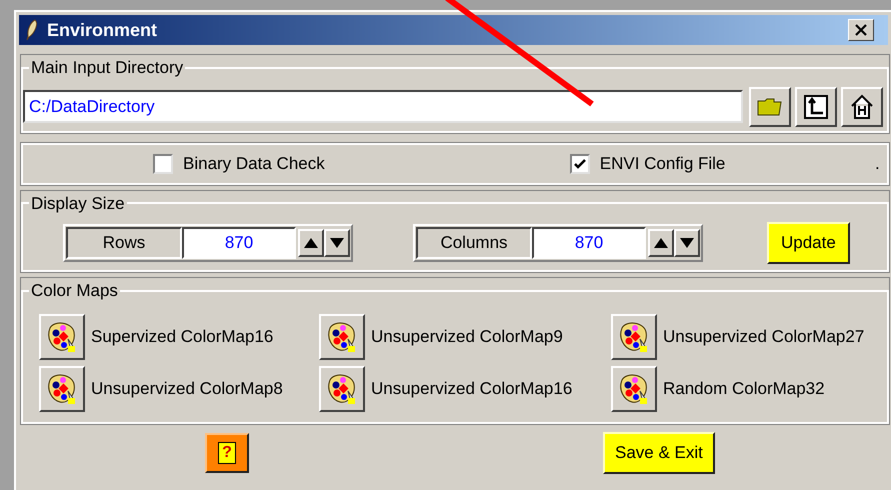  What do you see at coordinates (467, 337) in the screenshot?
I see `color-map-label: Unsupervized ColorMap9` at bounding box center [467, 337].